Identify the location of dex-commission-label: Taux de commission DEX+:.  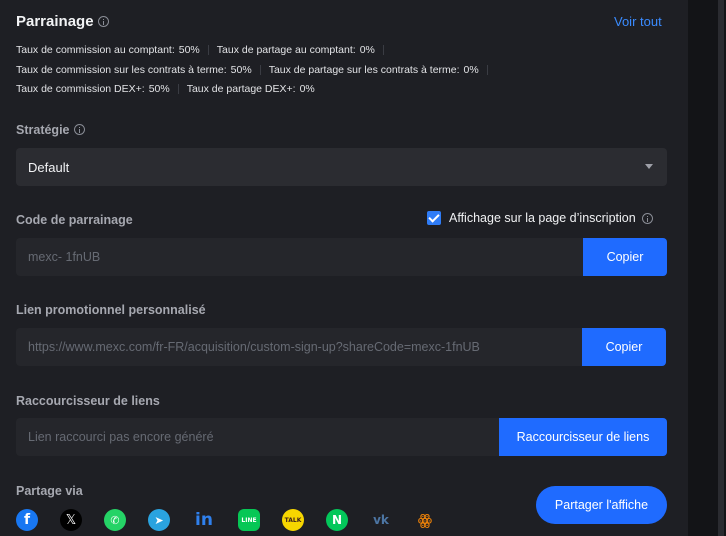
(80, 89).